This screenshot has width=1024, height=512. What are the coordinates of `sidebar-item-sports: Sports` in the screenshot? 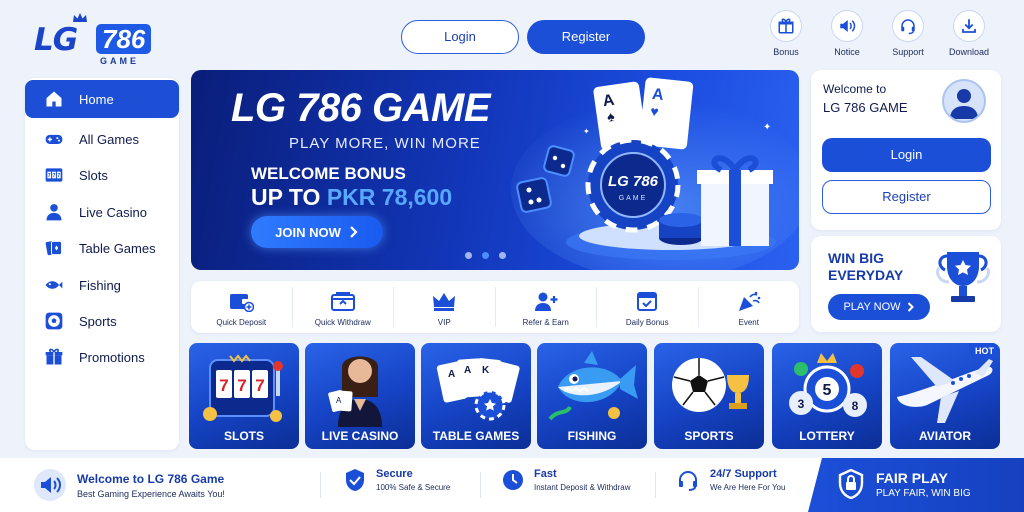 It's located at (102, 321).